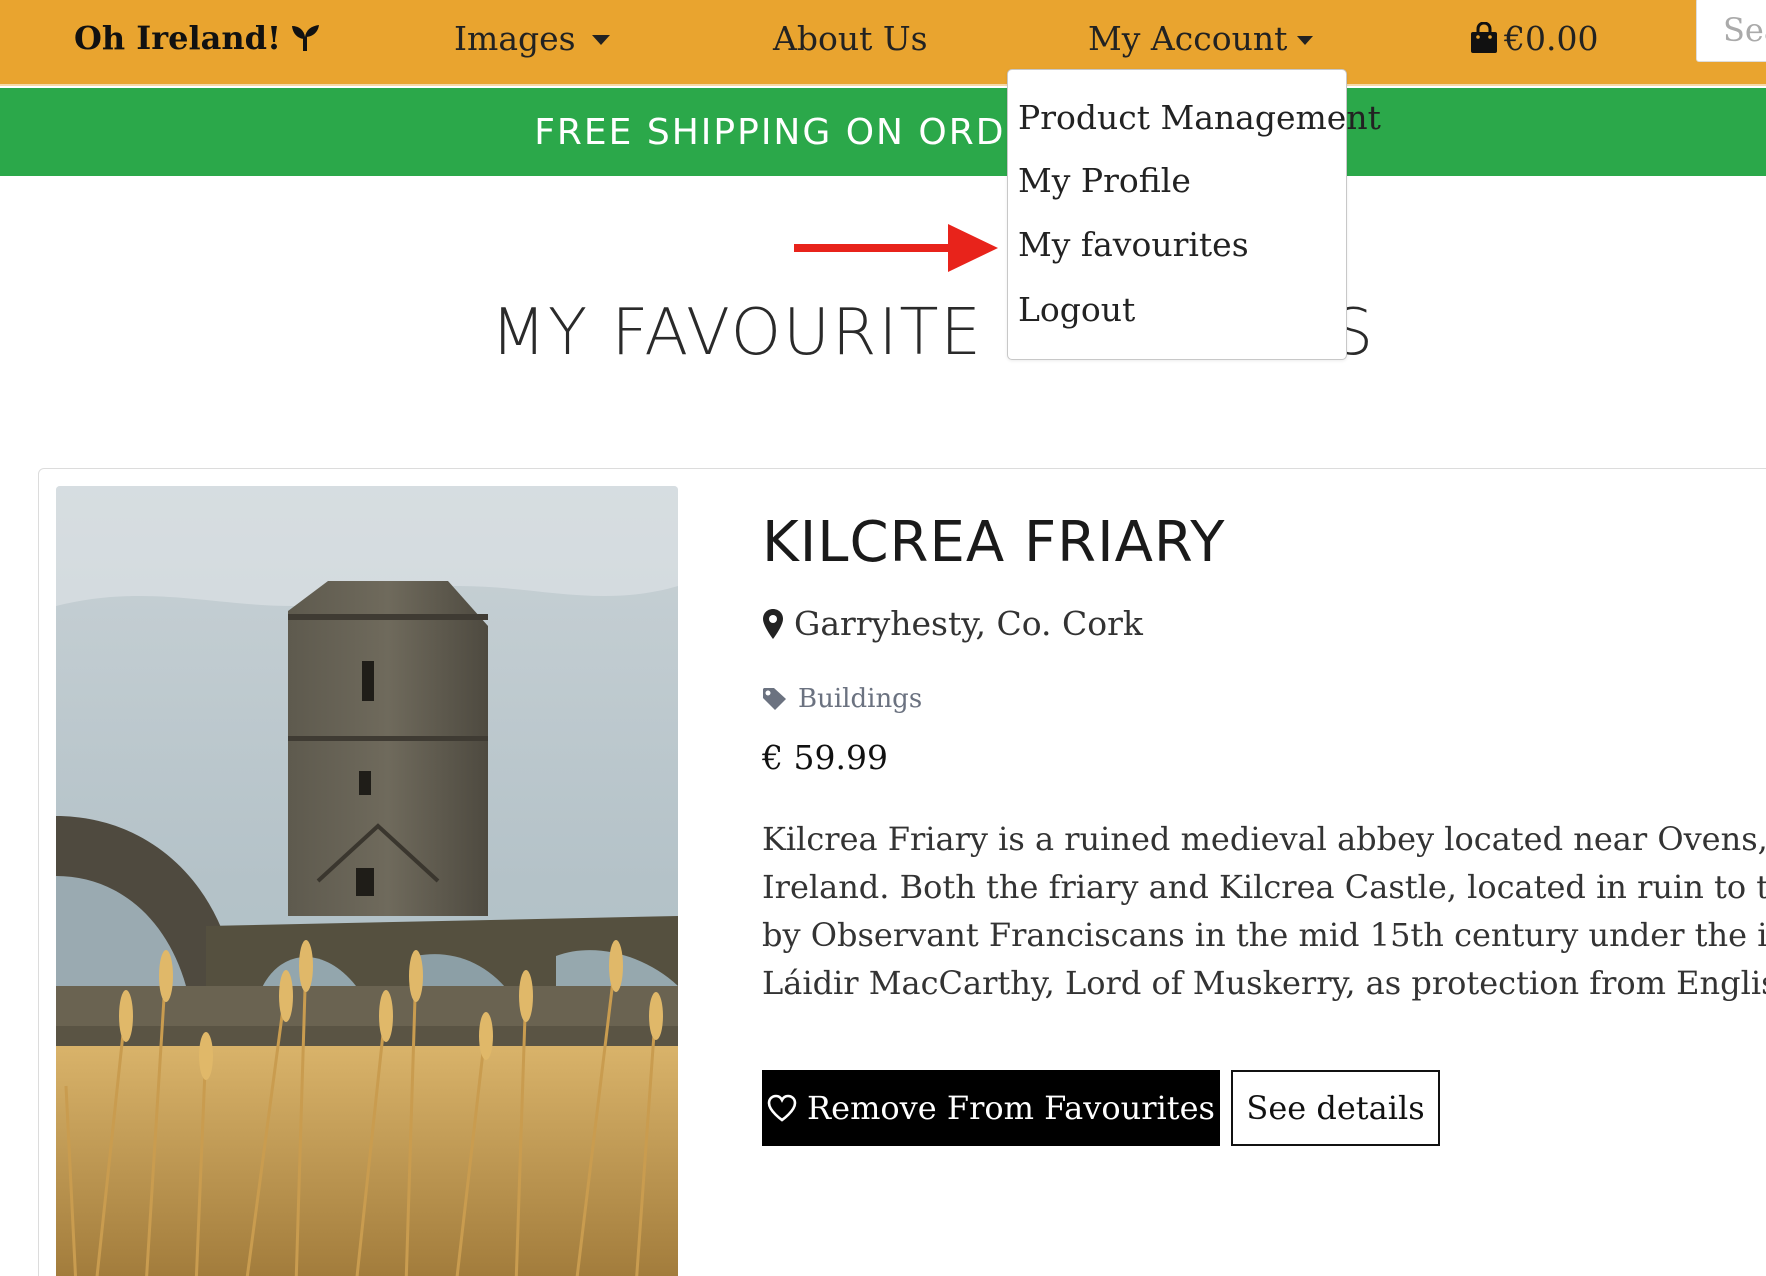  Describe the element at coordinates (933, 333) in the screenshot. I see `page-title: MY FAVOURITE PRODUCTS` at that location.